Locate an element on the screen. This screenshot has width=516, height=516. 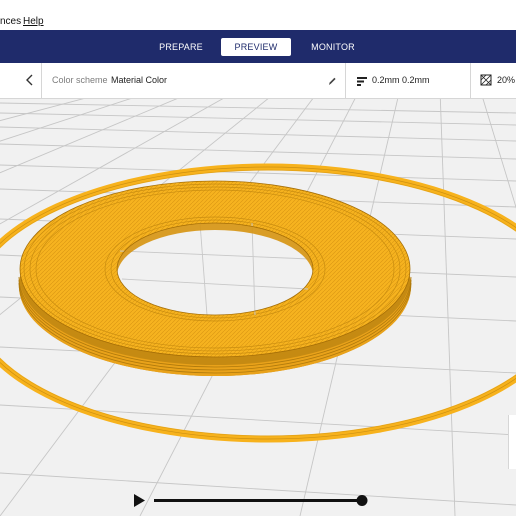
tab-monitor: MONITOR is located at coordinates (333, 47).